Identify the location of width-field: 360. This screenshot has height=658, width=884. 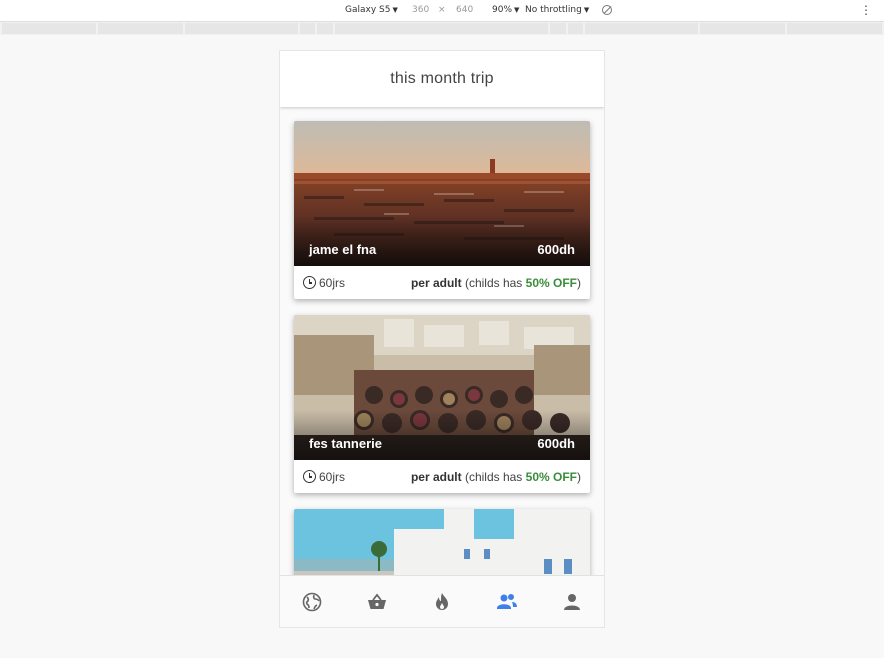
(420, 10).